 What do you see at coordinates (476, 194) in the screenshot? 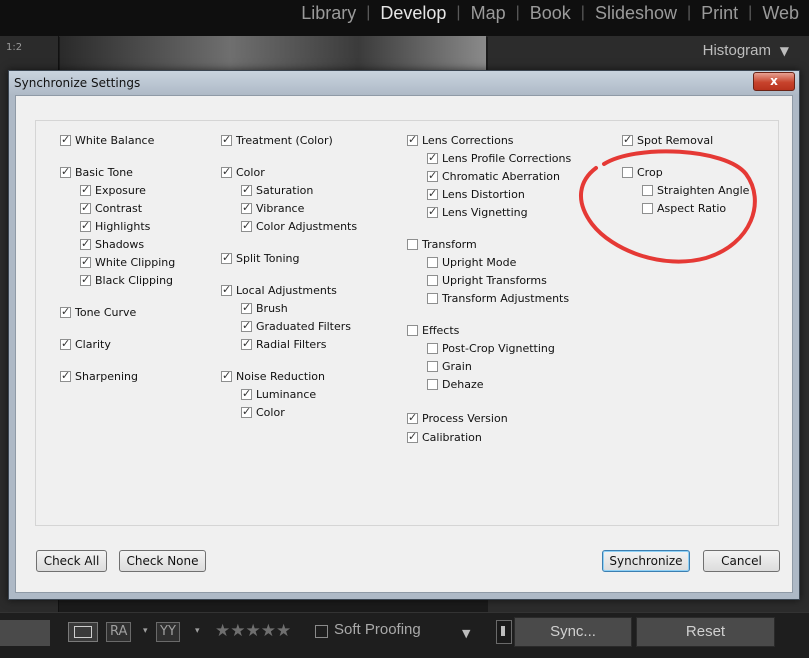
I see `checkbox-lens-distortion: Lens Distortion` at bounding box center [476, 194].